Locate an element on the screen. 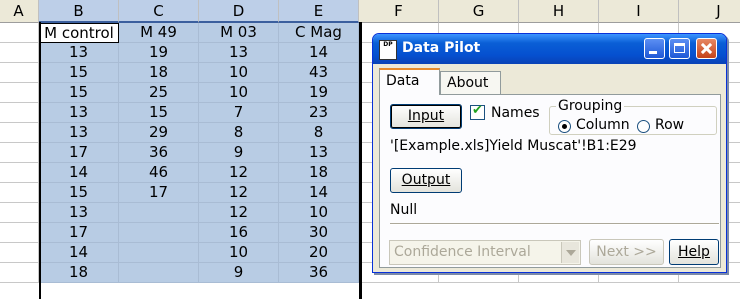  column-header-i: I is located at coordinates (639, 11).